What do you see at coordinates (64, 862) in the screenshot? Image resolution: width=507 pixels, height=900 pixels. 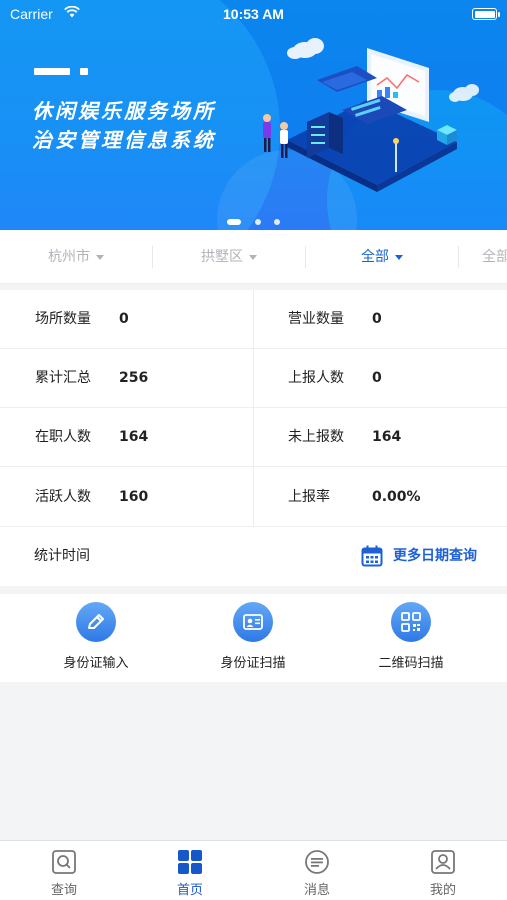 I see `search-icon` at bounding box center [64, 862].